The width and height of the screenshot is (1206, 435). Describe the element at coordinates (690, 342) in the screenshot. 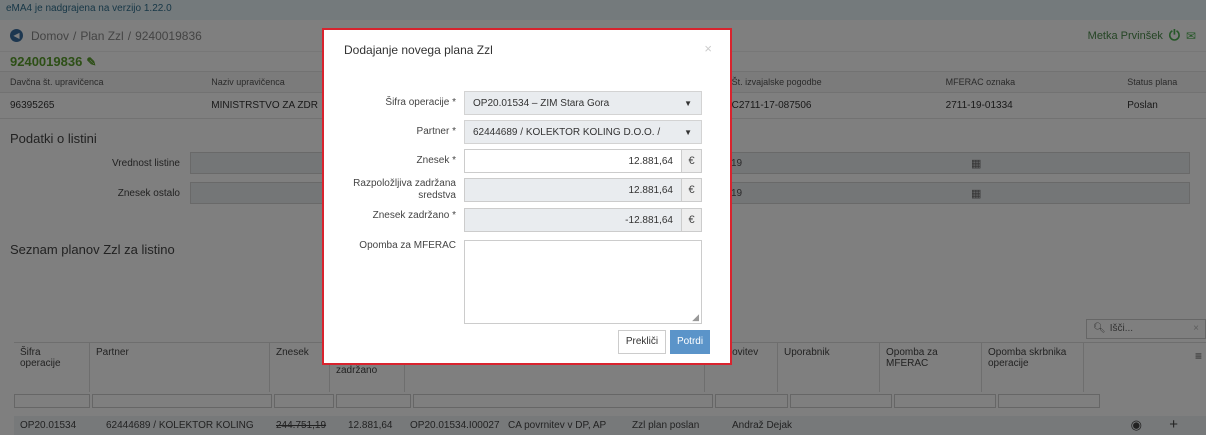

I see `confirm-button: Potrdi` at that location.